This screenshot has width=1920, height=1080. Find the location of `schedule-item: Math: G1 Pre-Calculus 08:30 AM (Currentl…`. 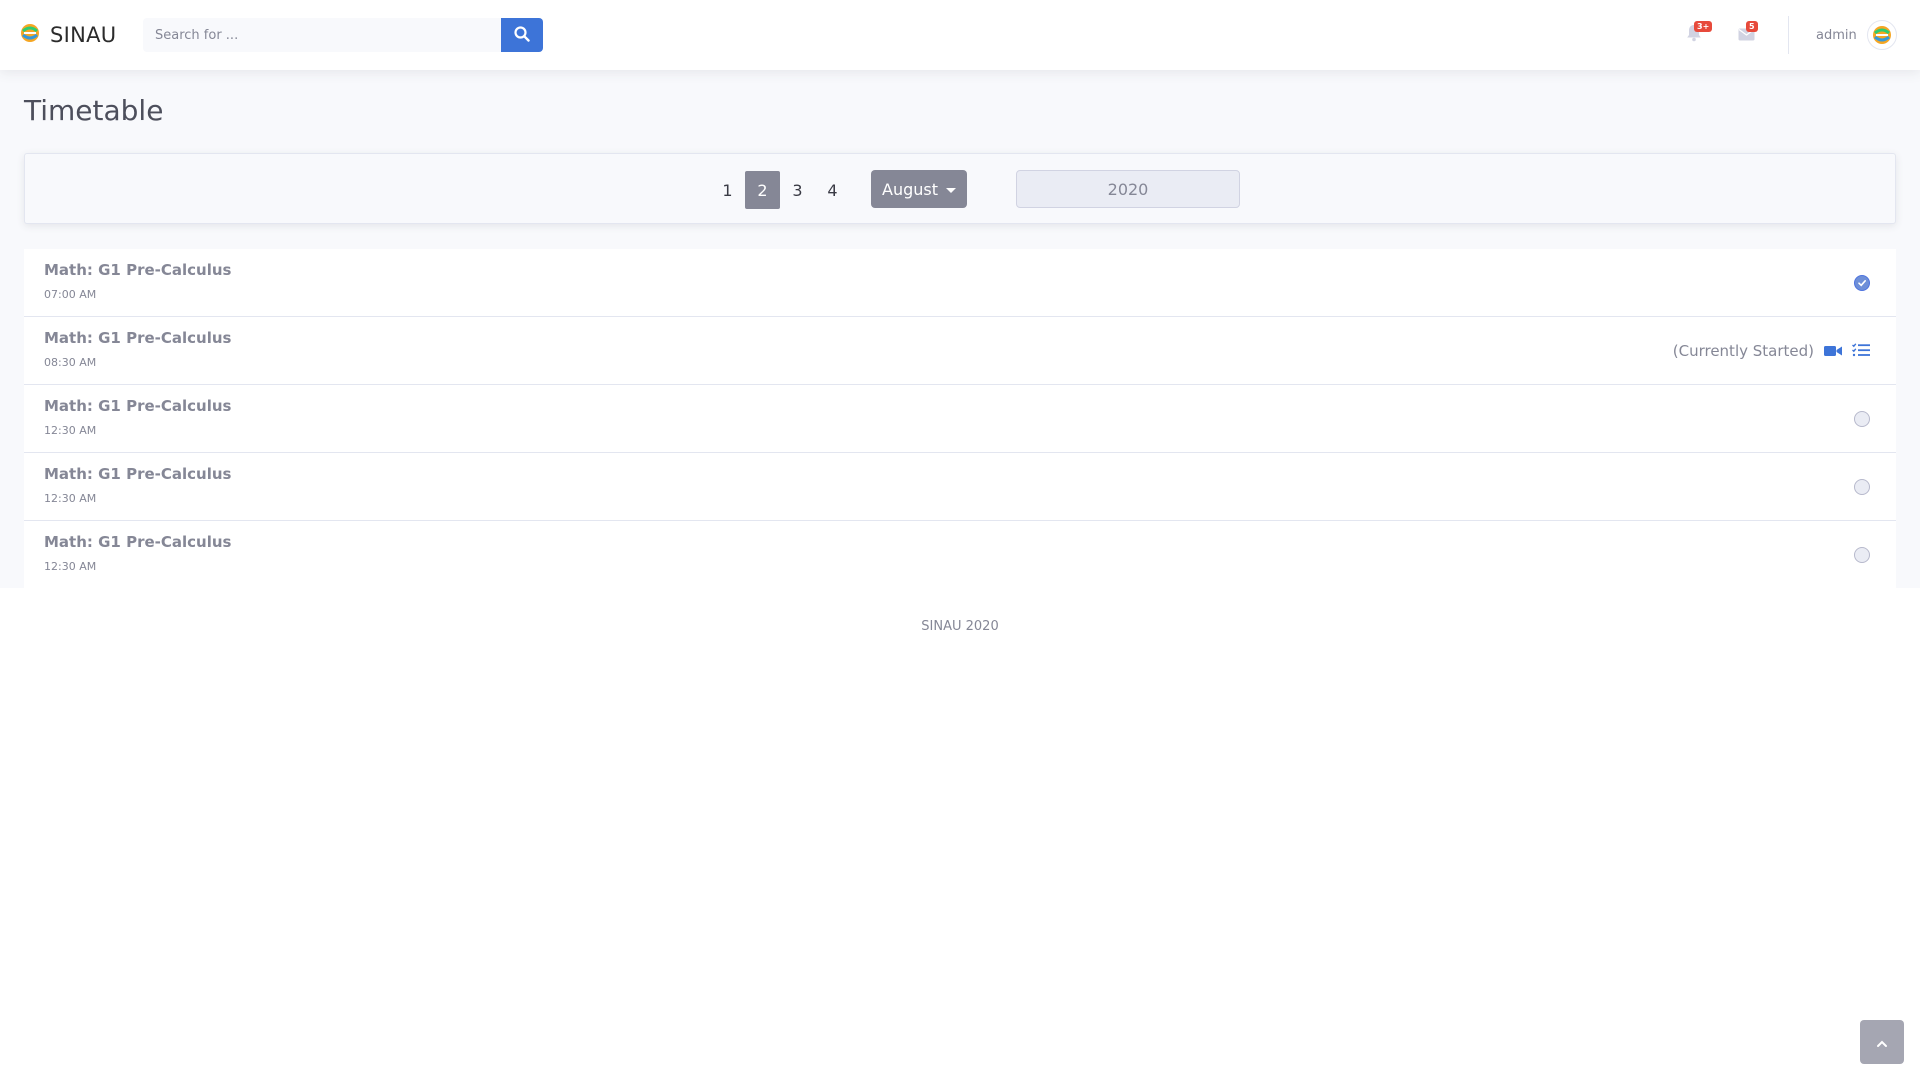

schedule-item: Math: G1 Pre-Calculus 08:30 AM (Currentl… is located at coordinates (960, 351).